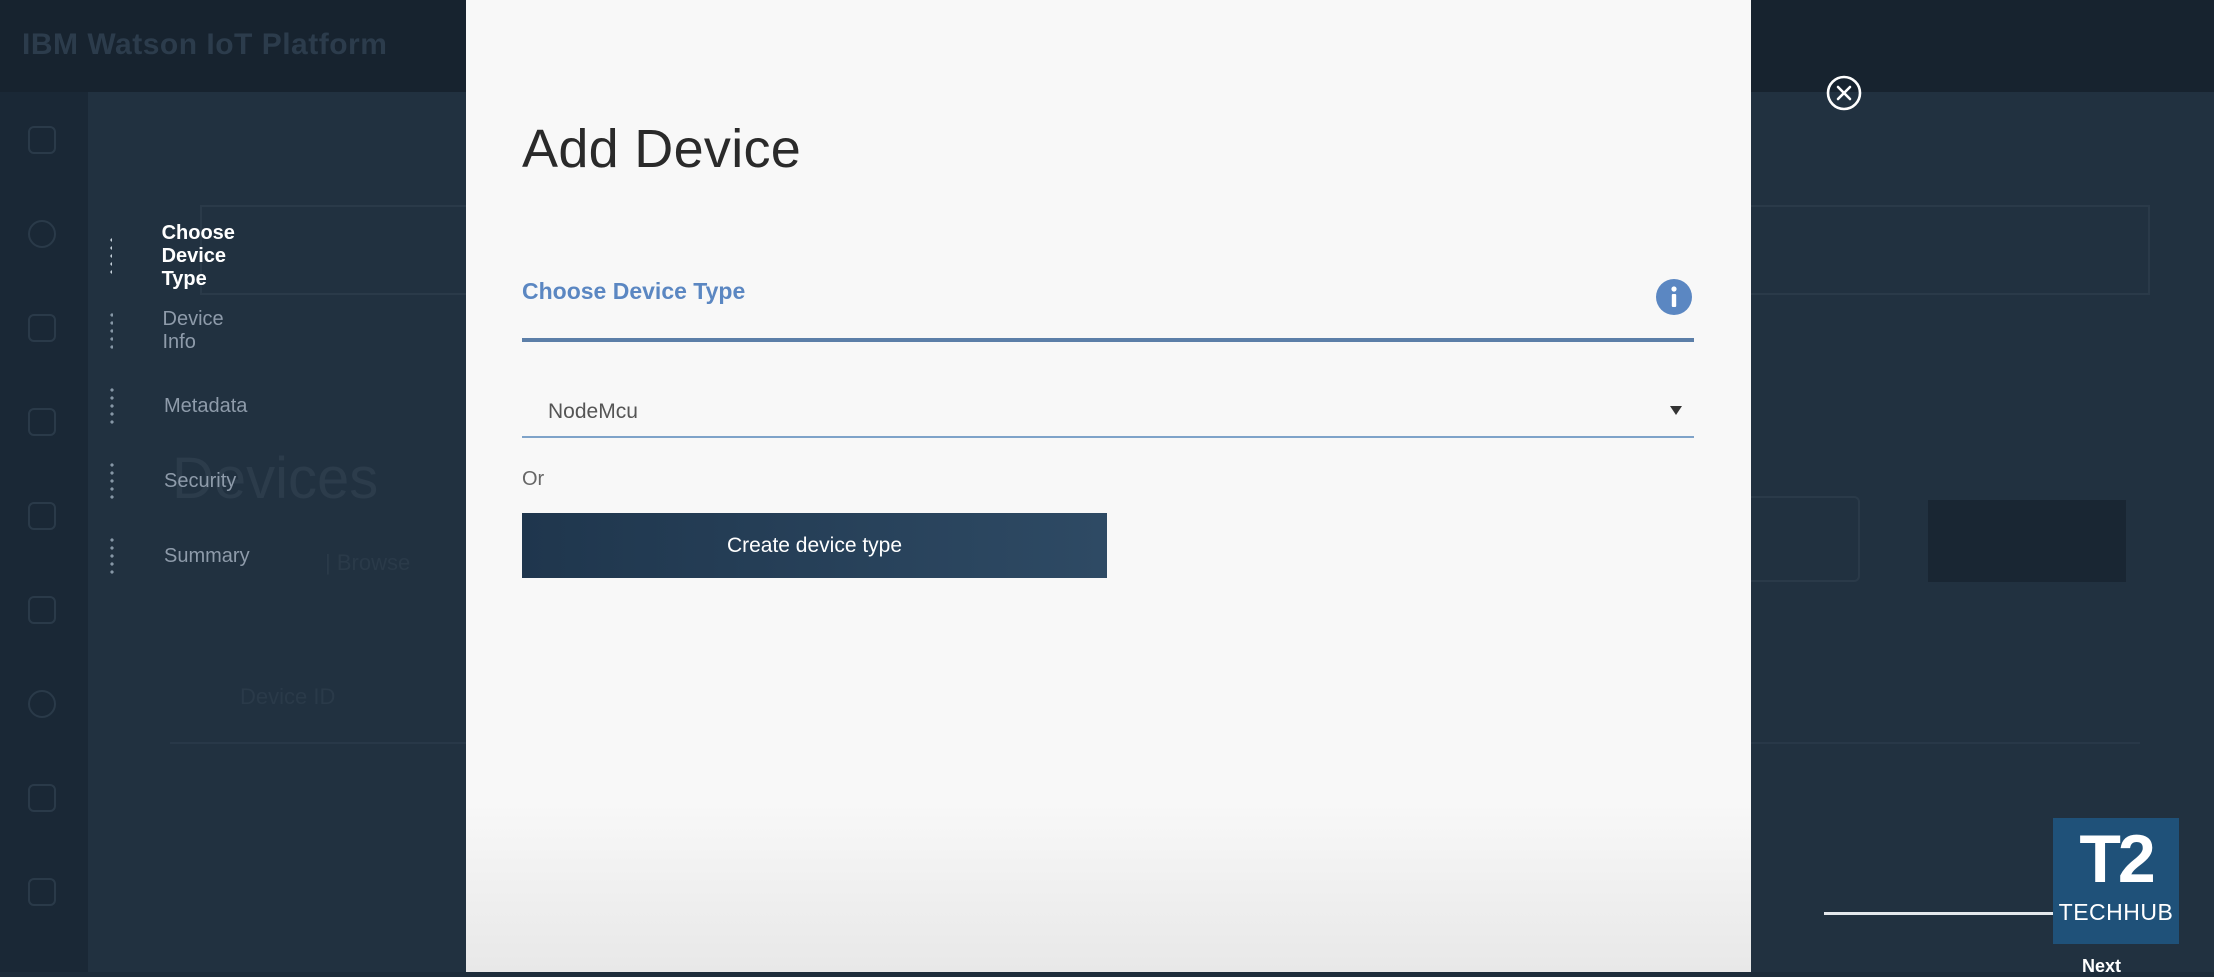 Image resolution: width=2214 pixels, height=977 pixels. I want to click on devices-icon, so click(42, 328).